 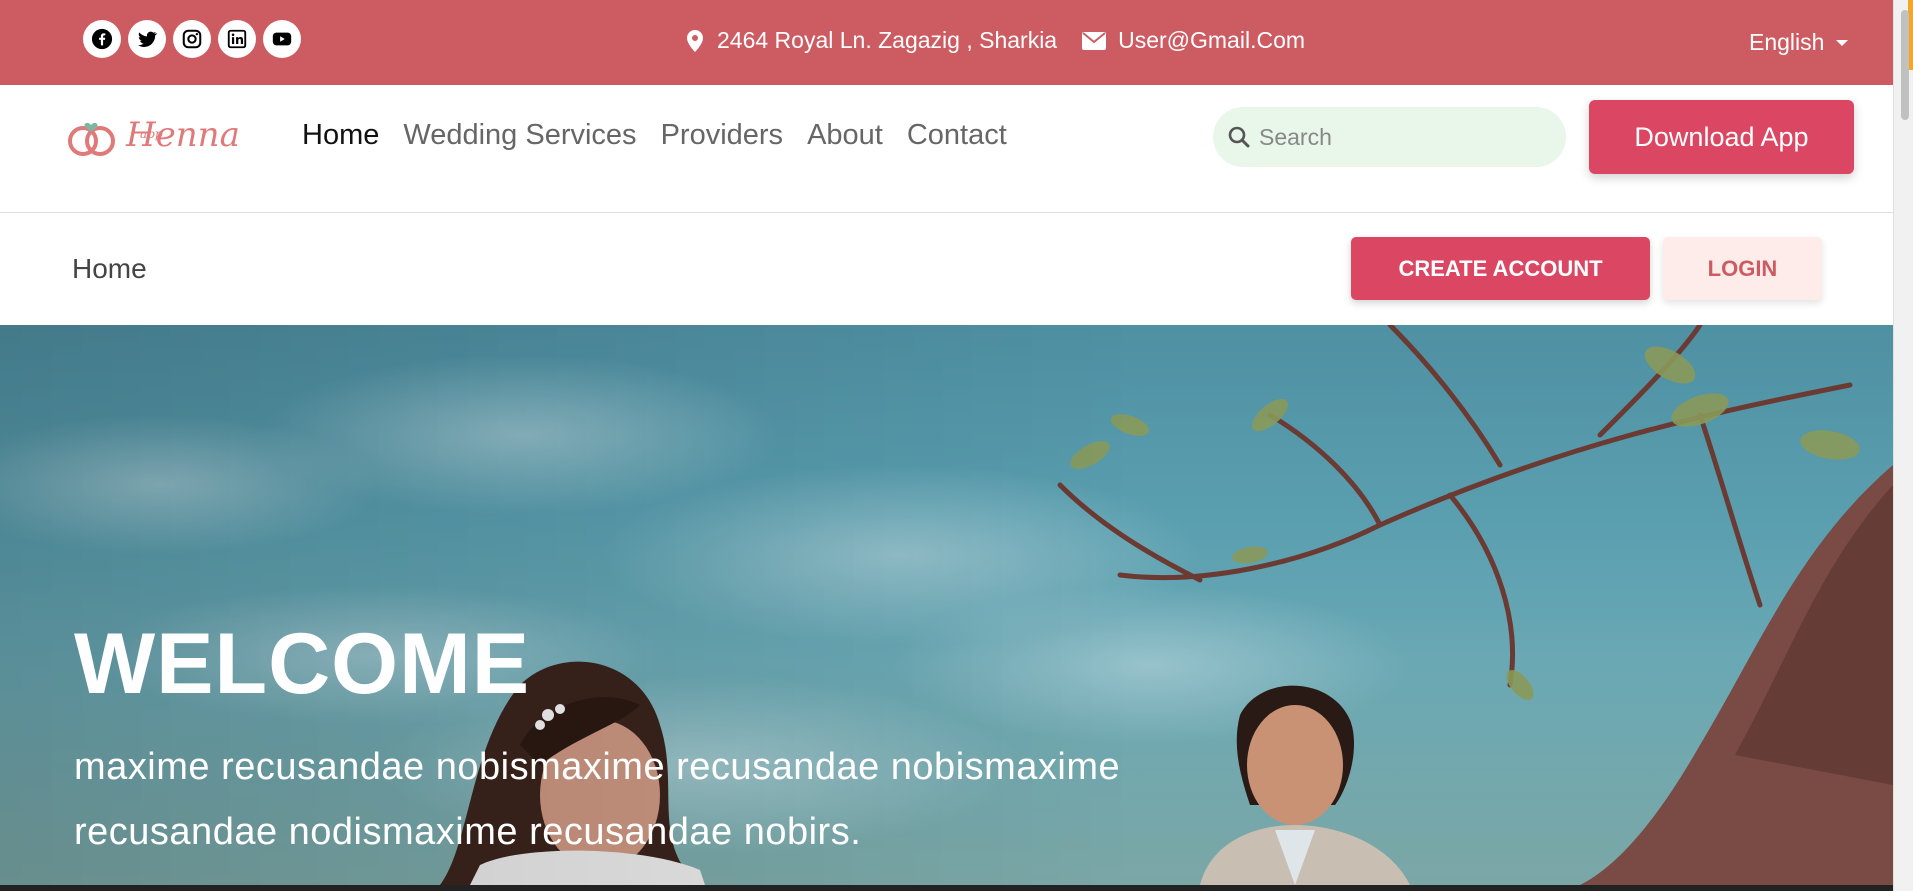 I want to click on youtube-link, so click(x=282, y=39).